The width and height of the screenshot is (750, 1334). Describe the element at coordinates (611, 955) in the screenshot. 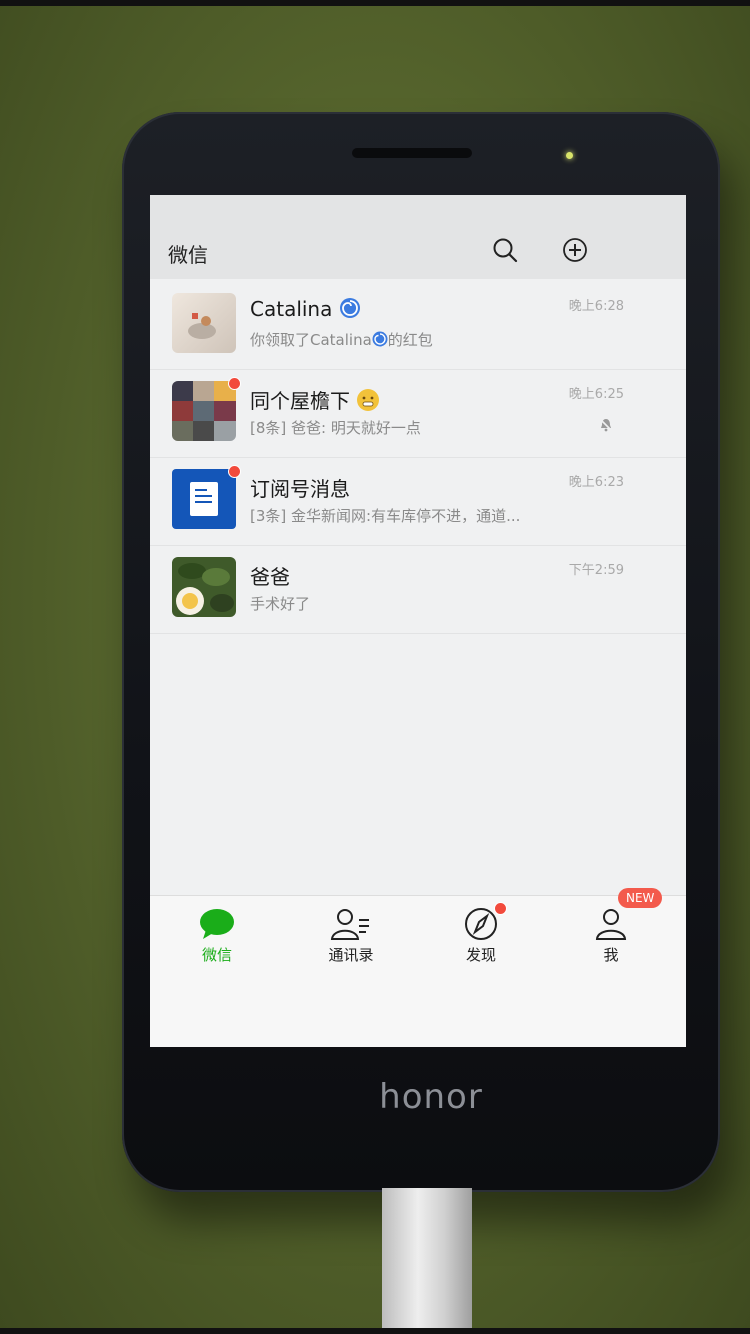

I see `tab-label: 我` at that location.